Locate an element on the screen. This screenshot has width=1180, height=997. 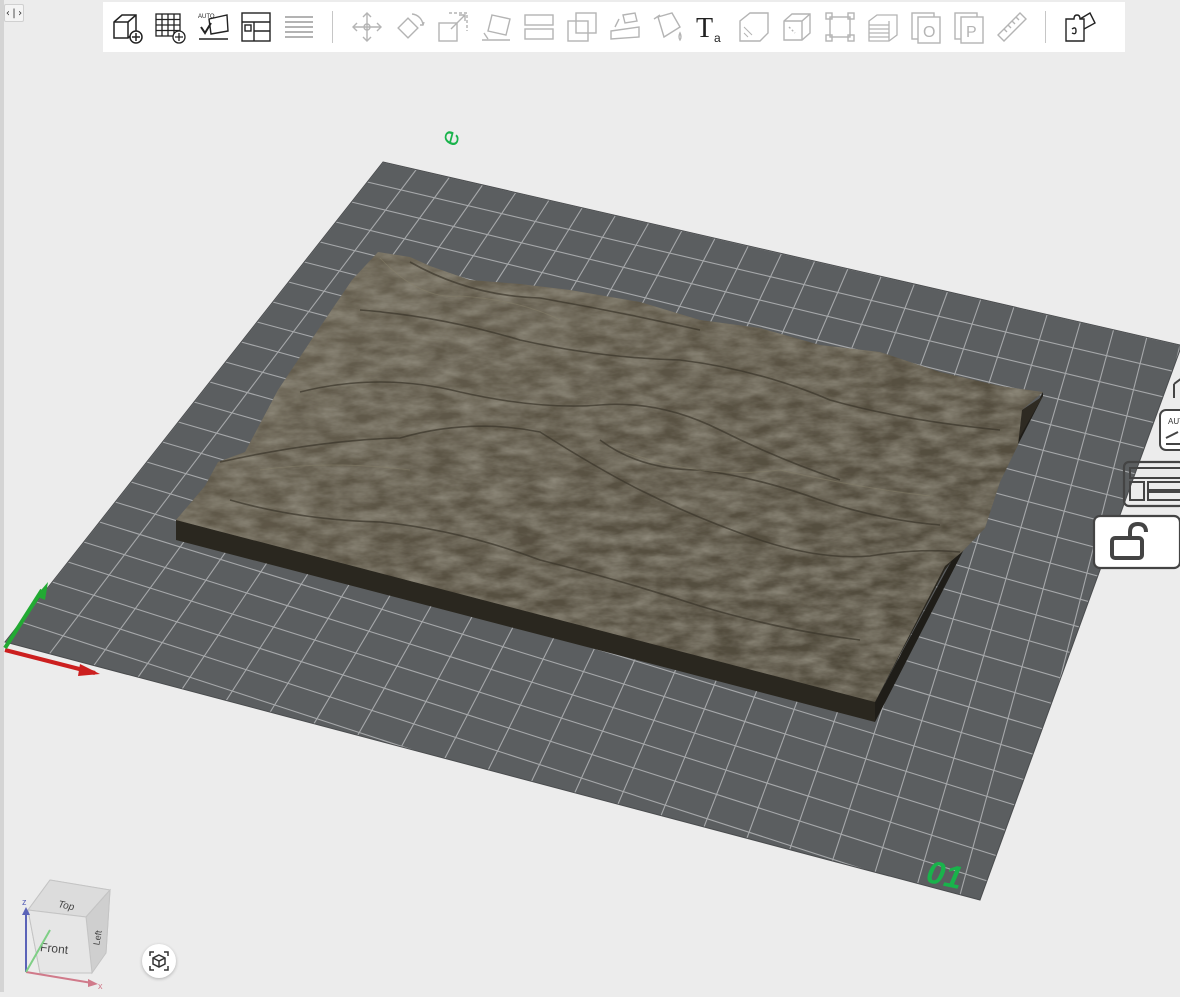
view-cube-graphic: Top Front Left z x is located at coordinates (66, 935).